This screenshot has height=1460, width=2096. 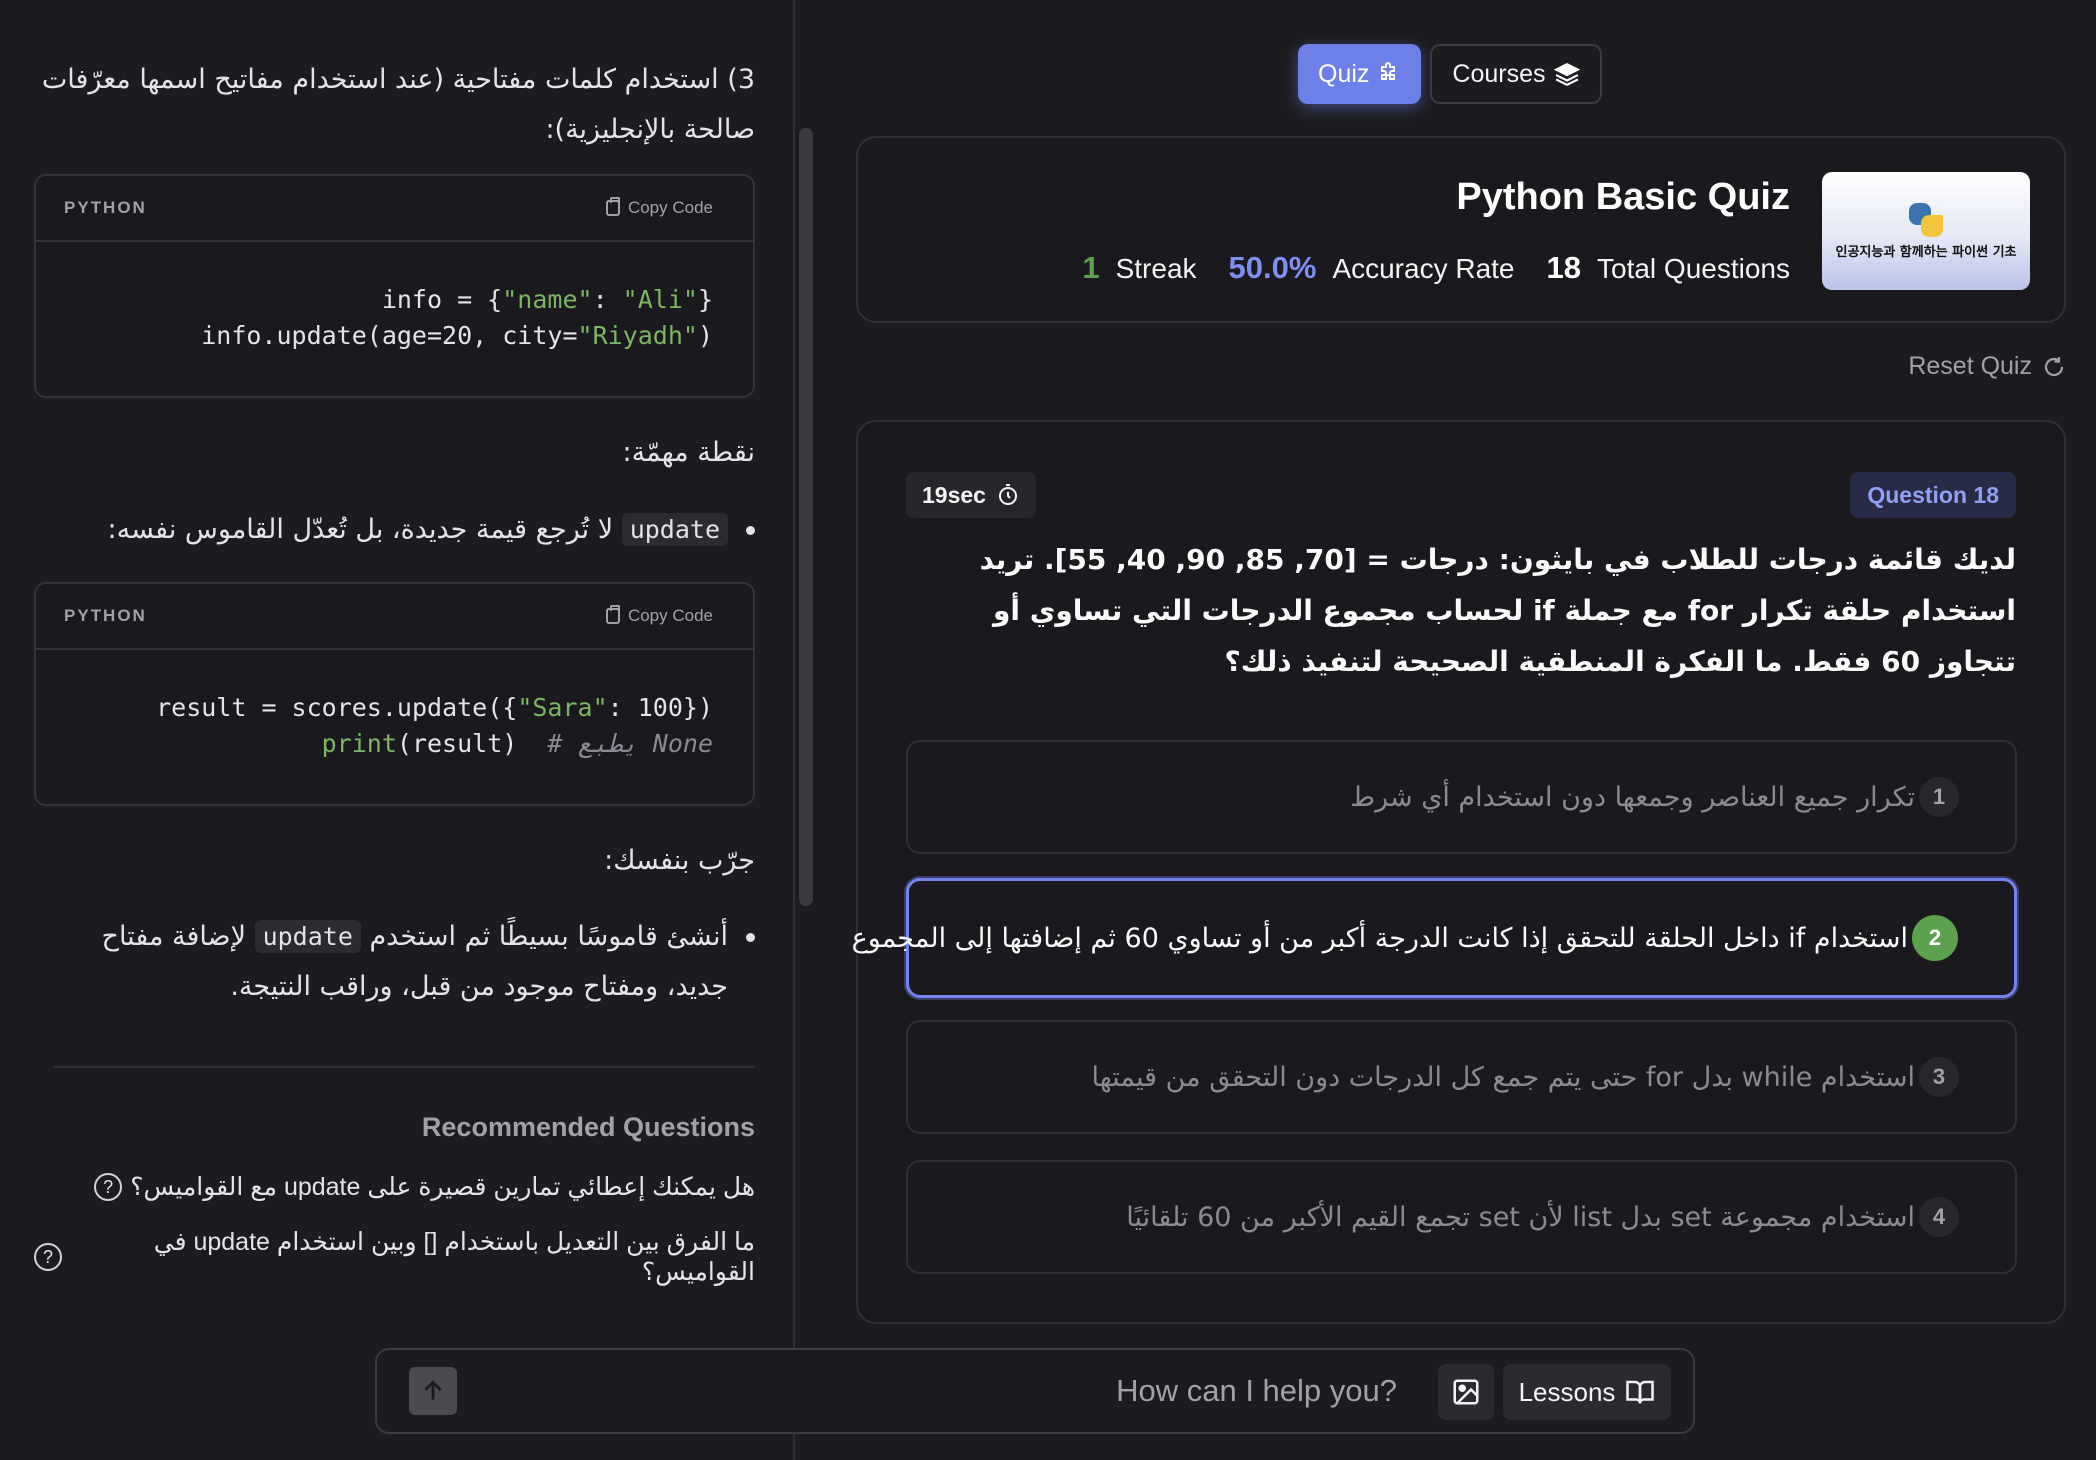 What do you see at coordinates (1926, 252) in the screenshot?
I see `thumbnail-text: 인공지능과 함께하는 파이썬 기초` at bounding box center [1926, 252].